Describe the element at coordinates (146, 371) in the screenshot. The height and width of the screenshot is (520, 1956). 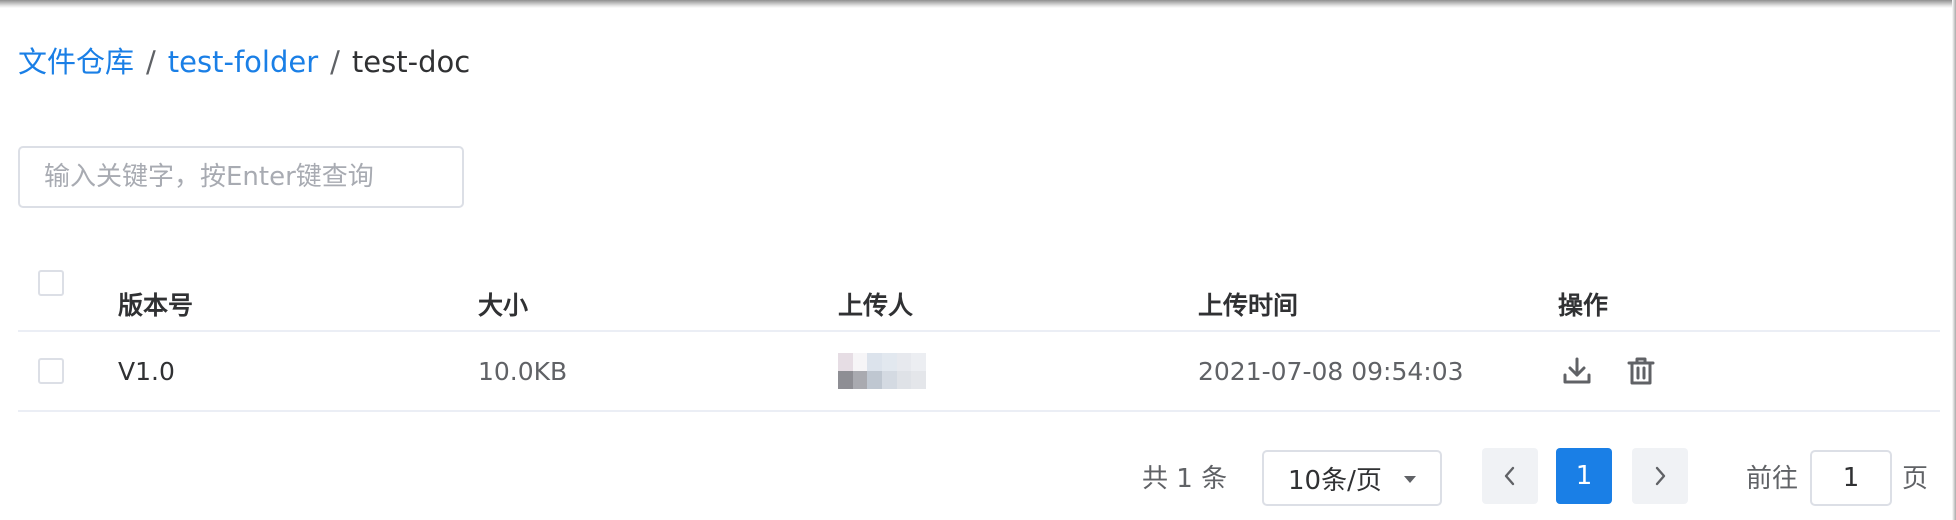
I see `version-cell: V1.0` at that location.